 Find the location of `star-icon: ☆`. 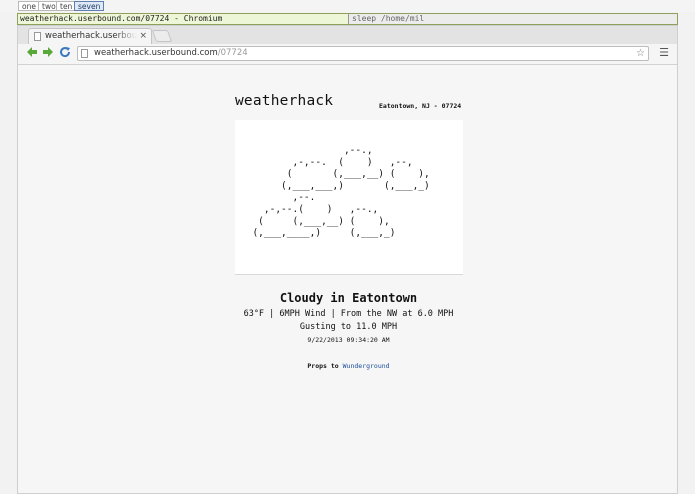

star-icon: ☆ is located at coordinates (640, 53).